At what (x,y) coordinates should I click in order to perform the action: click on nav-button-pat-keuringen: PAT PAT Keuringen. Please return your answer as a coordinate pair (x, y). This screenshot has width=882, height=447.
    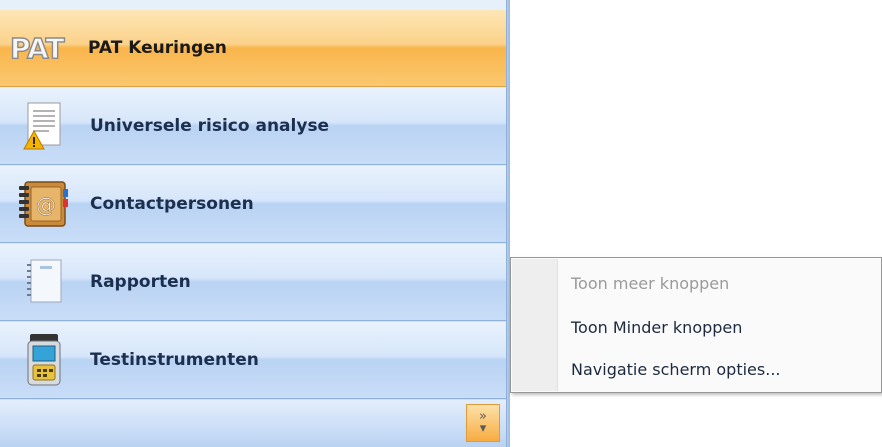
    Looking at the image, I should click on (253, 48).